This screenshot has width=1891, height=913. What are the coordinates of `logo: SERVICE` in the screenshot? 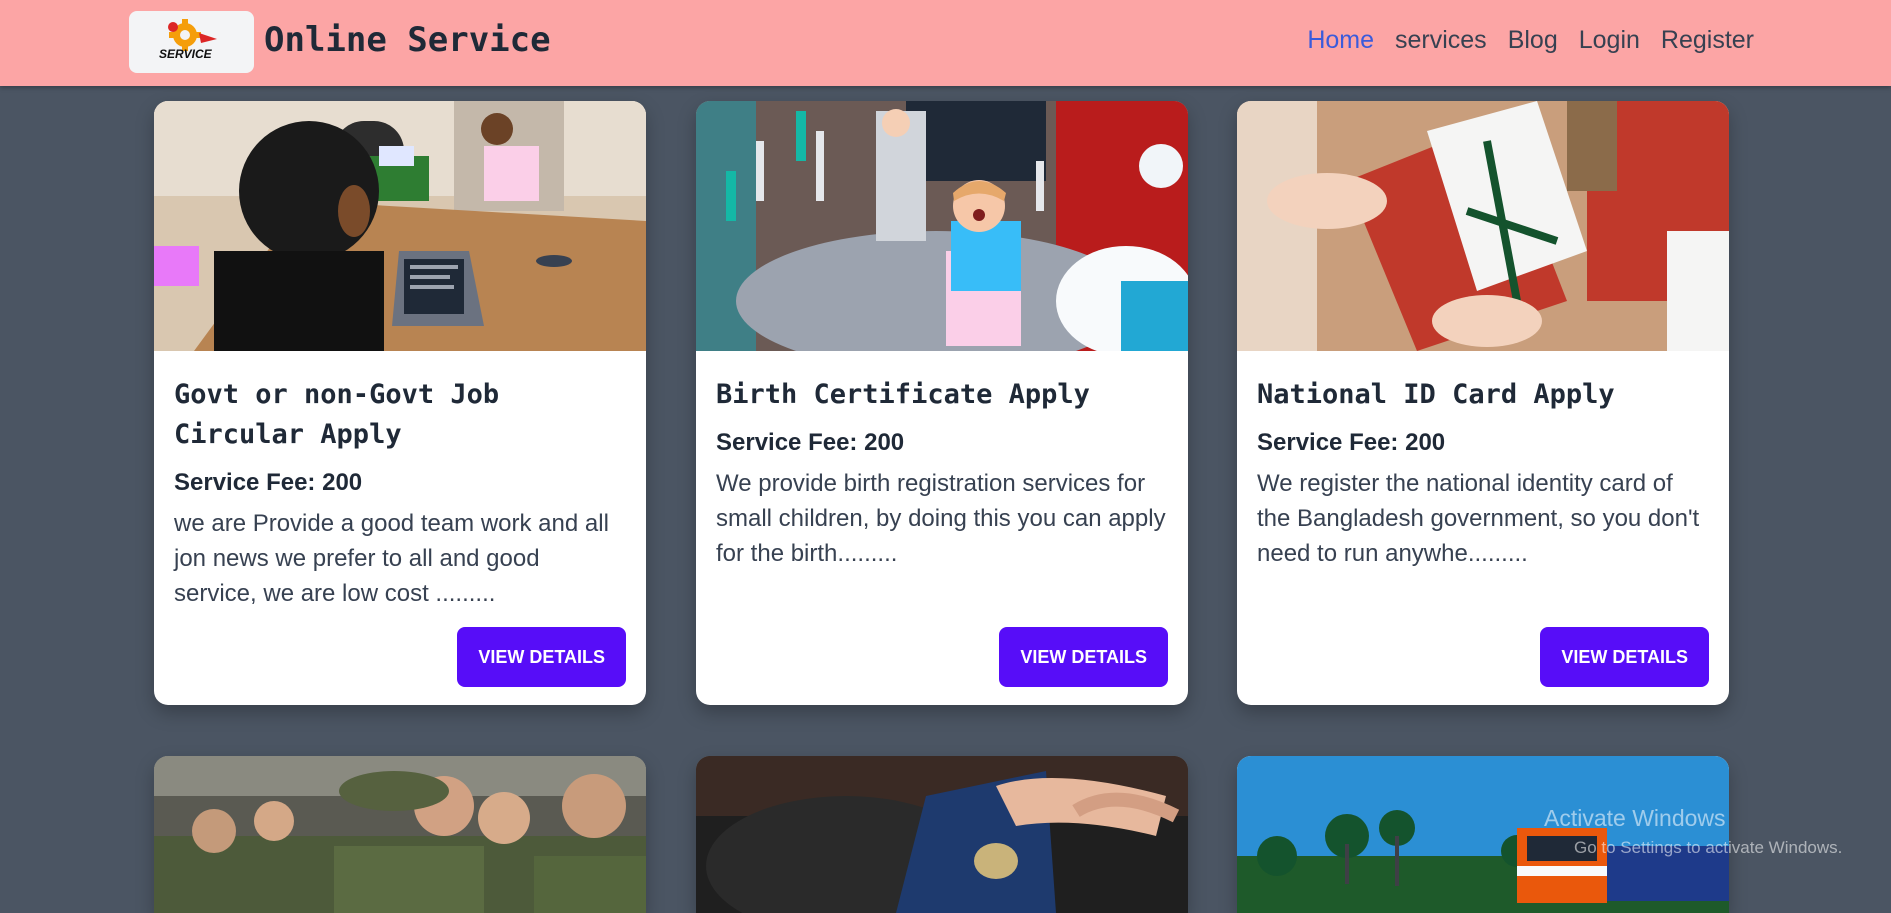 It's located at (191, 42).